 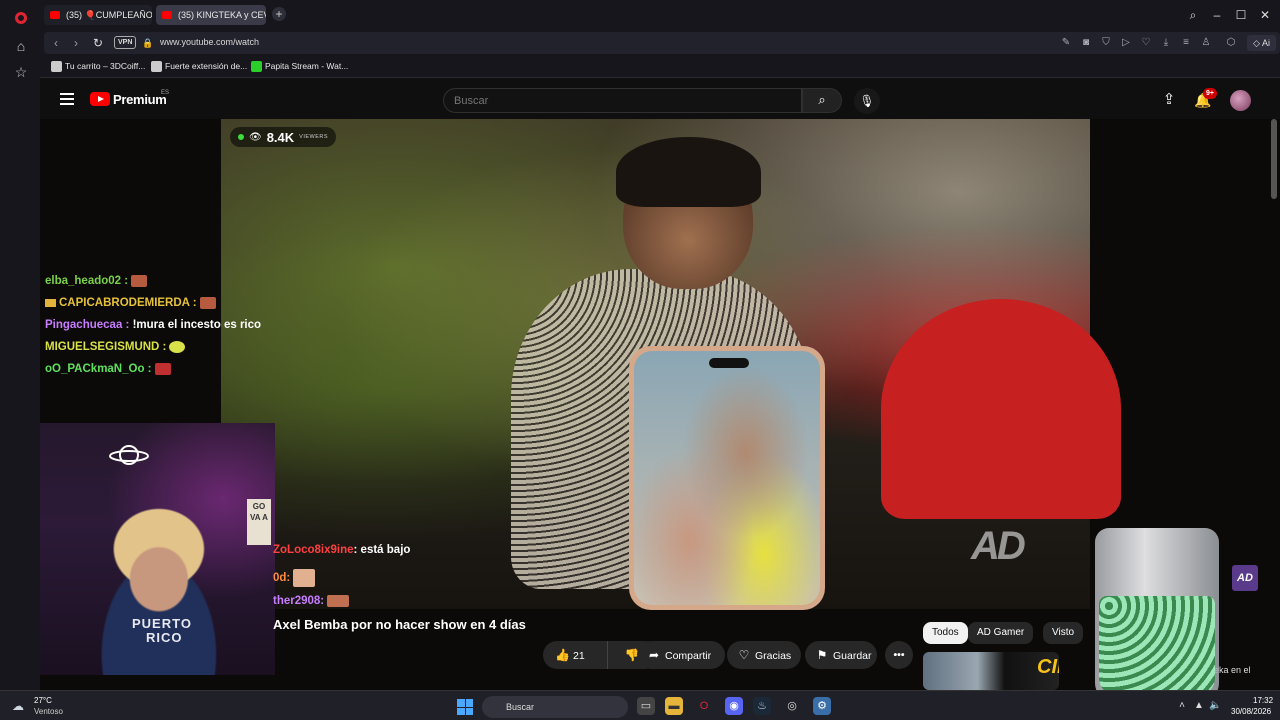 What do you see at coordinates (1210, 93) in the screenshot?
I see `notification-badge: 9+` at bounding box center [1210, 93].